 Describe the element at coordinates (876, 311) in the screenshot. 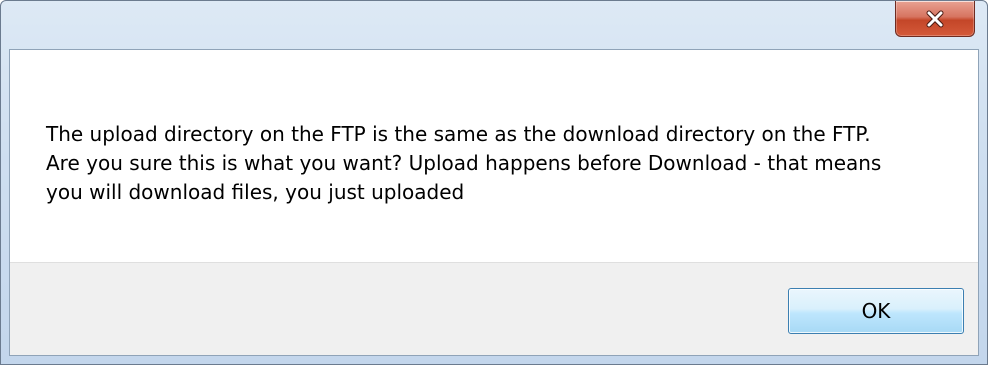

I see `ok-button: OK` at that location.